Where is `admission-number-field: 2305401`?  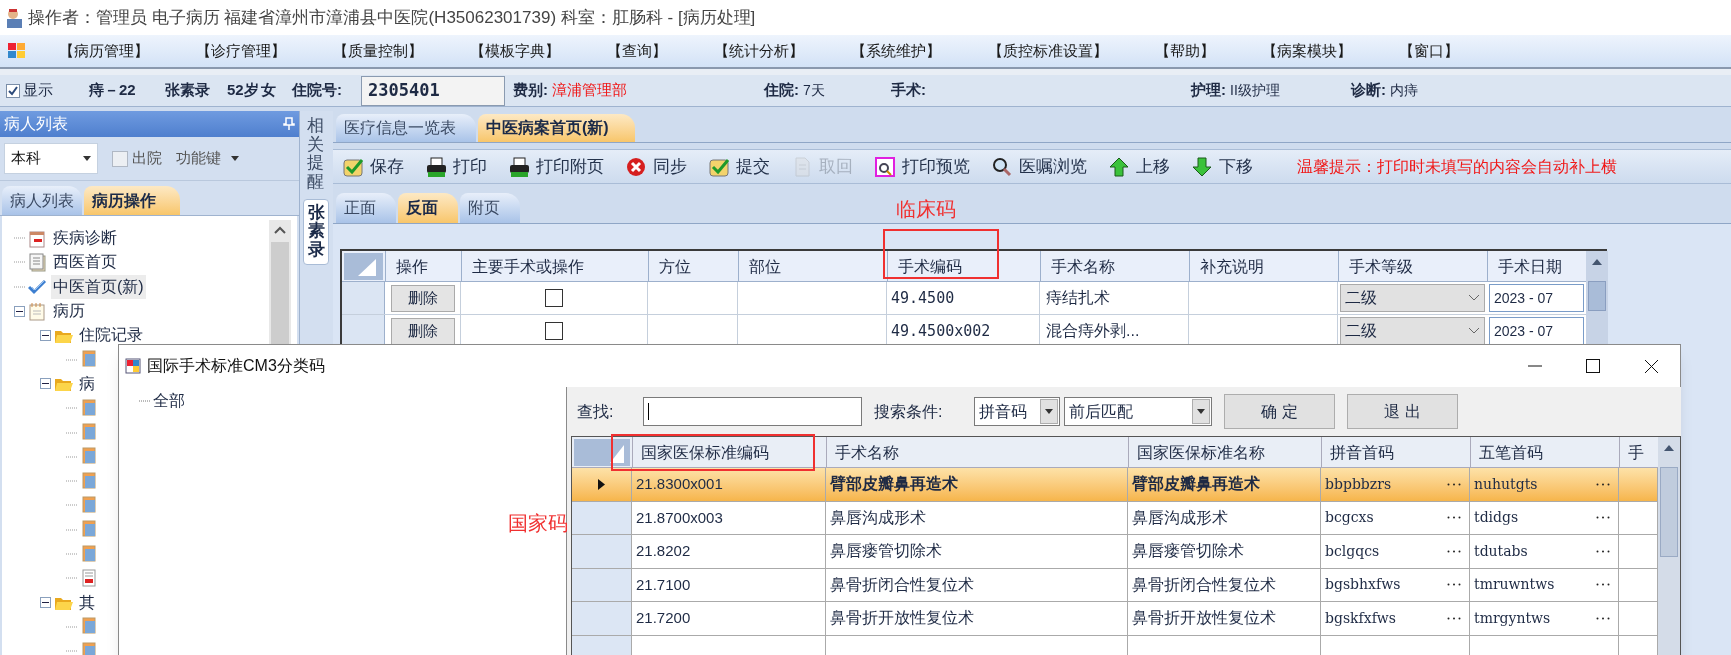
admission-number-field: 2305401 is located at coordinates (433, 90).